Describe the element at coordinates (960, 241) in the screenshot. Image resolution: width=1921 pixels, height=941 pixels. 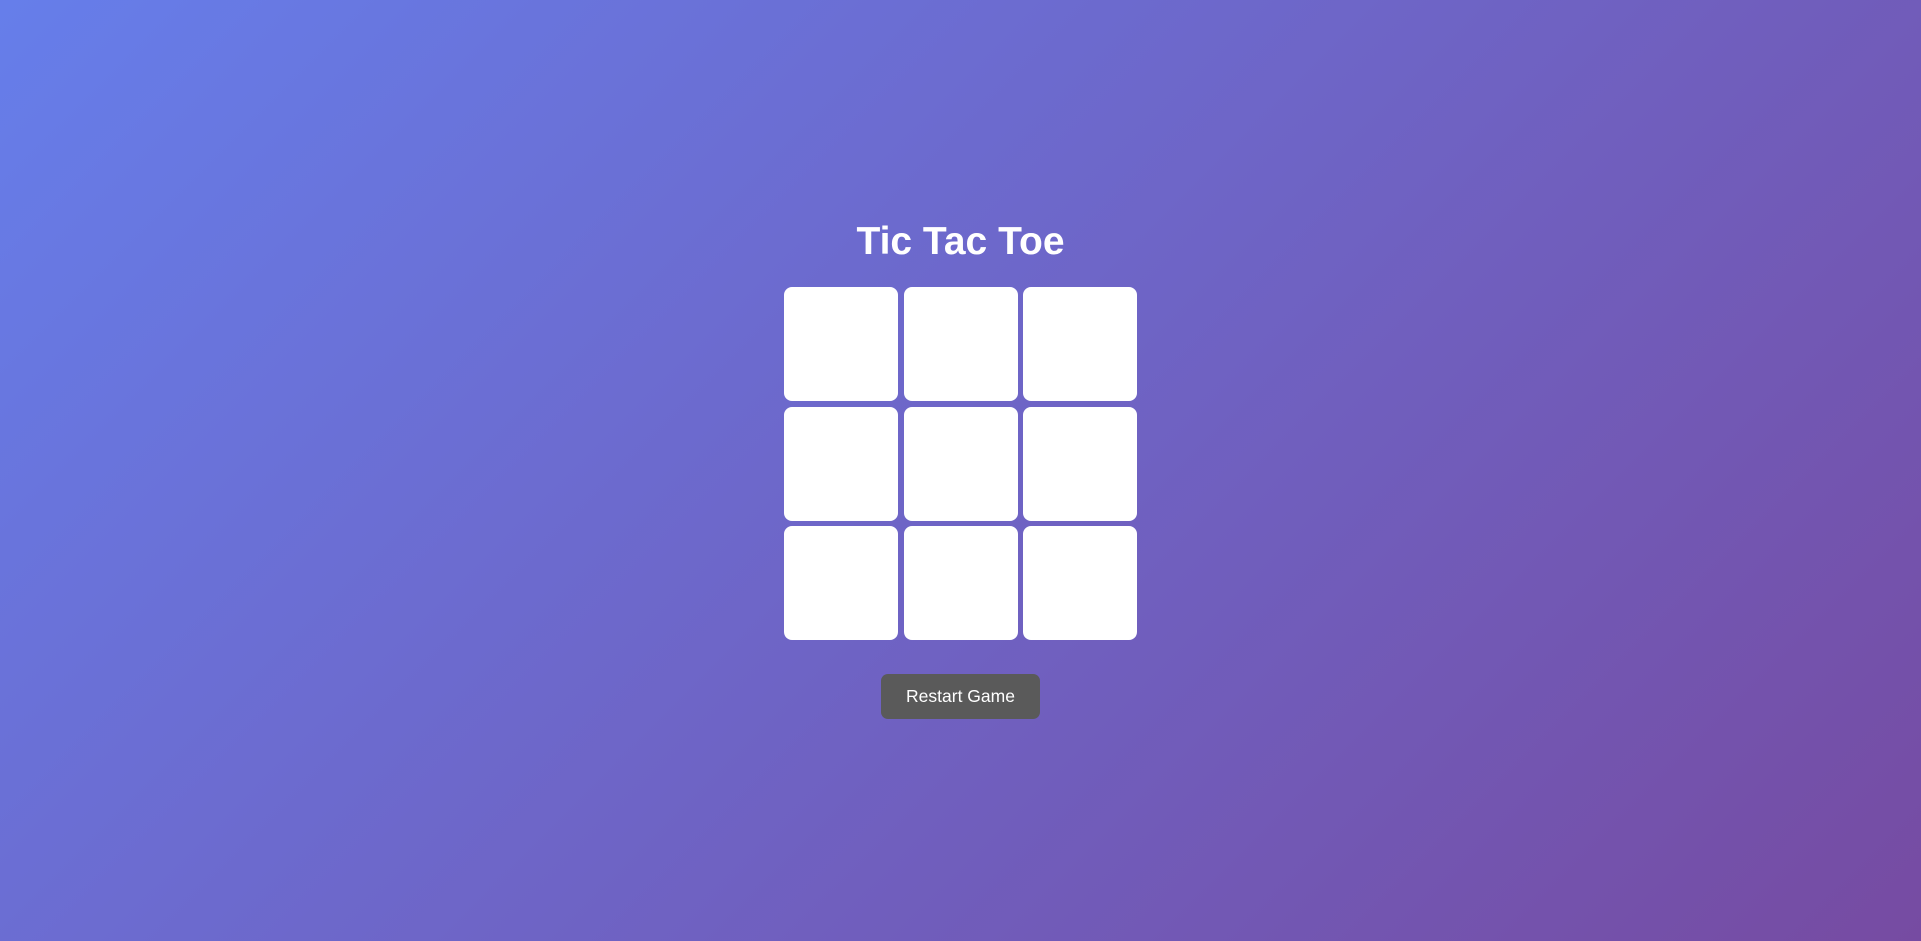
I see `game-title: Tic Tac Toe` at that location.